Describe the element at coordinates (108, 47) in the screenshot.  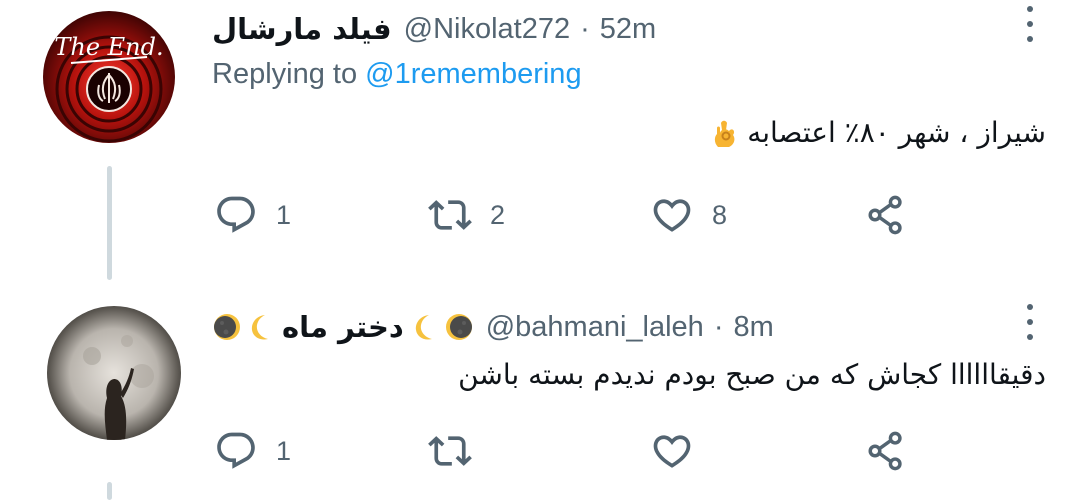
I see `avatar-logo-text: The End.` at that location.